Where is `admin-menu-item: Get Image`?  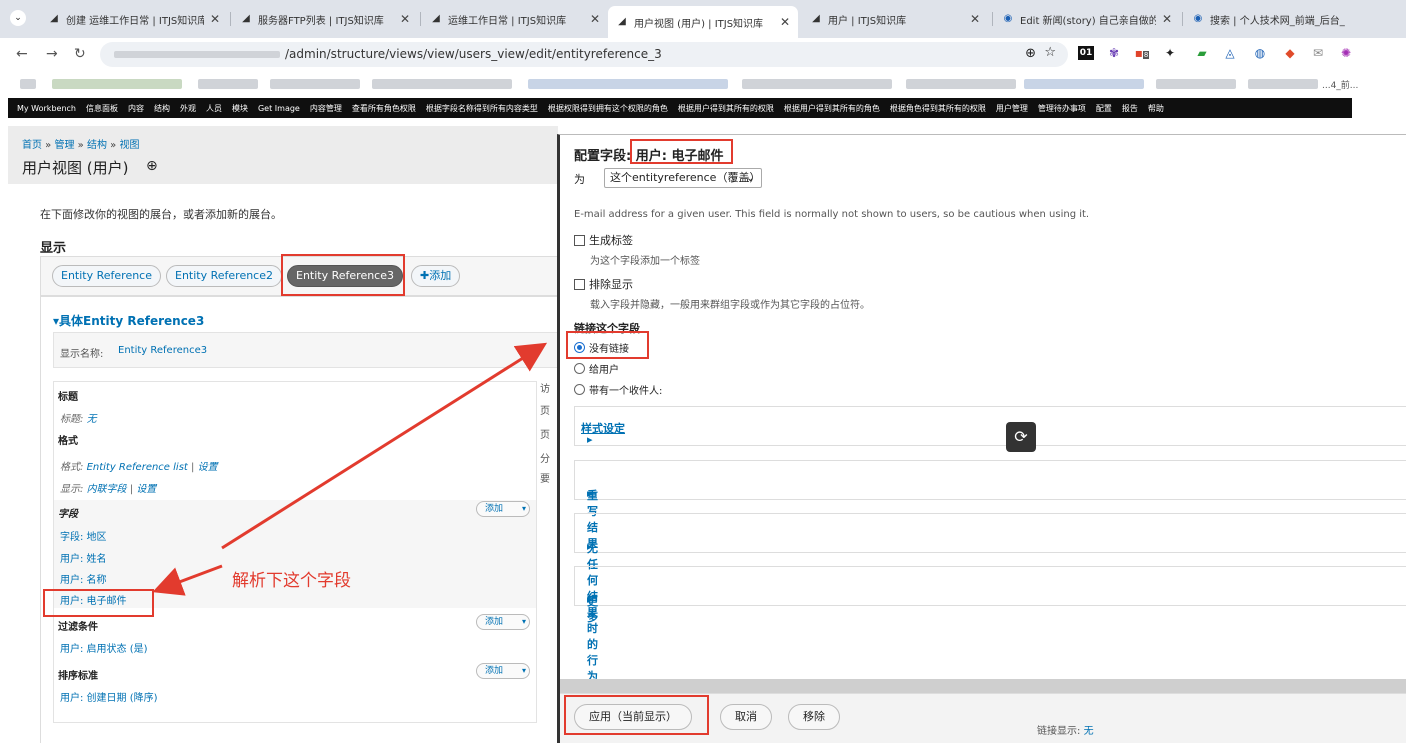
admin-menu-item: Get Image is located at coordinates (279, 108).